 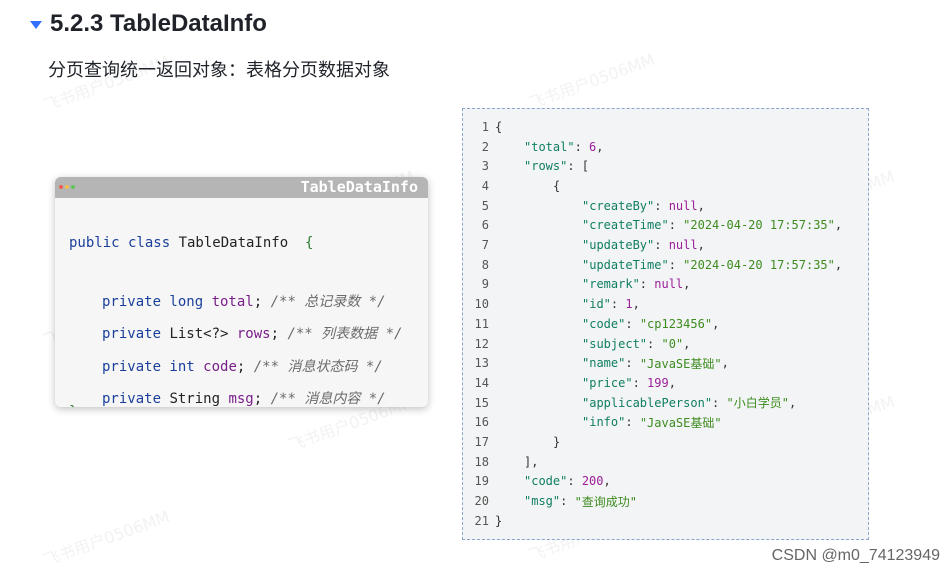 What do you see at coordinates (485, 284) in the screenshot?
I see `line-number: 9` at bounding box center [485, 284].